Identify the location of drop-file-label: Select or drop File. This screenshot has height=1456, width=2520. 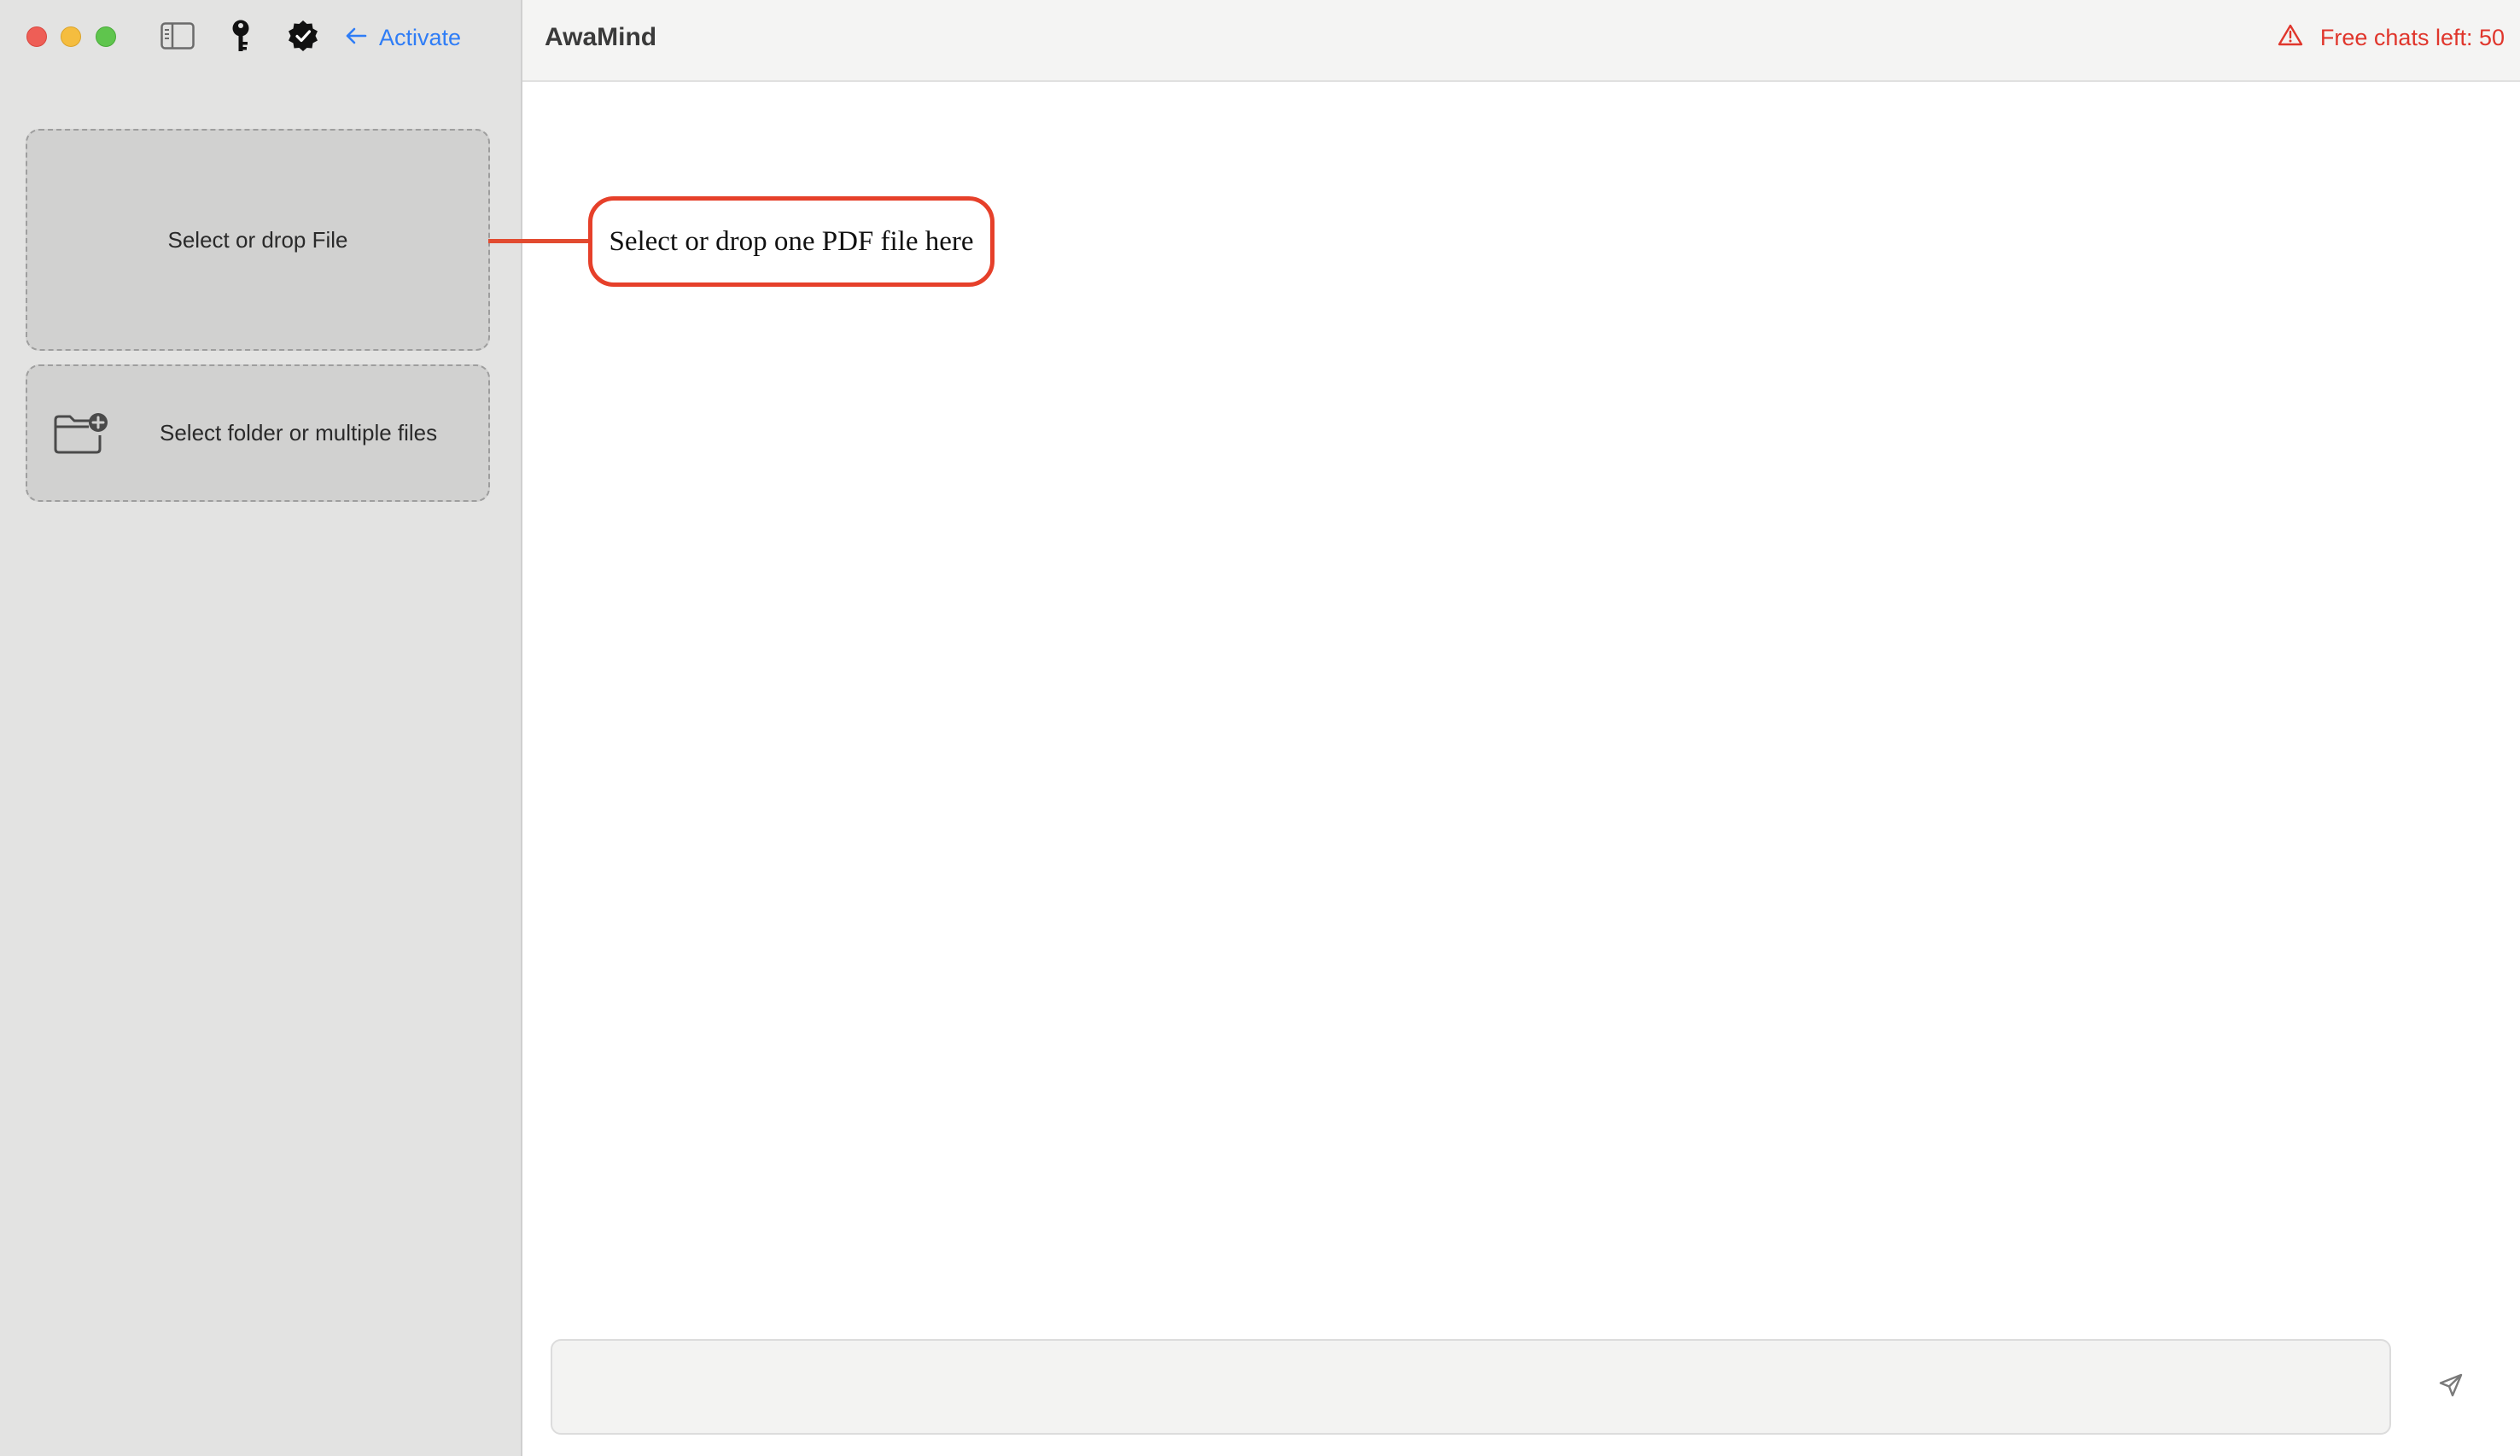
(257, 240).